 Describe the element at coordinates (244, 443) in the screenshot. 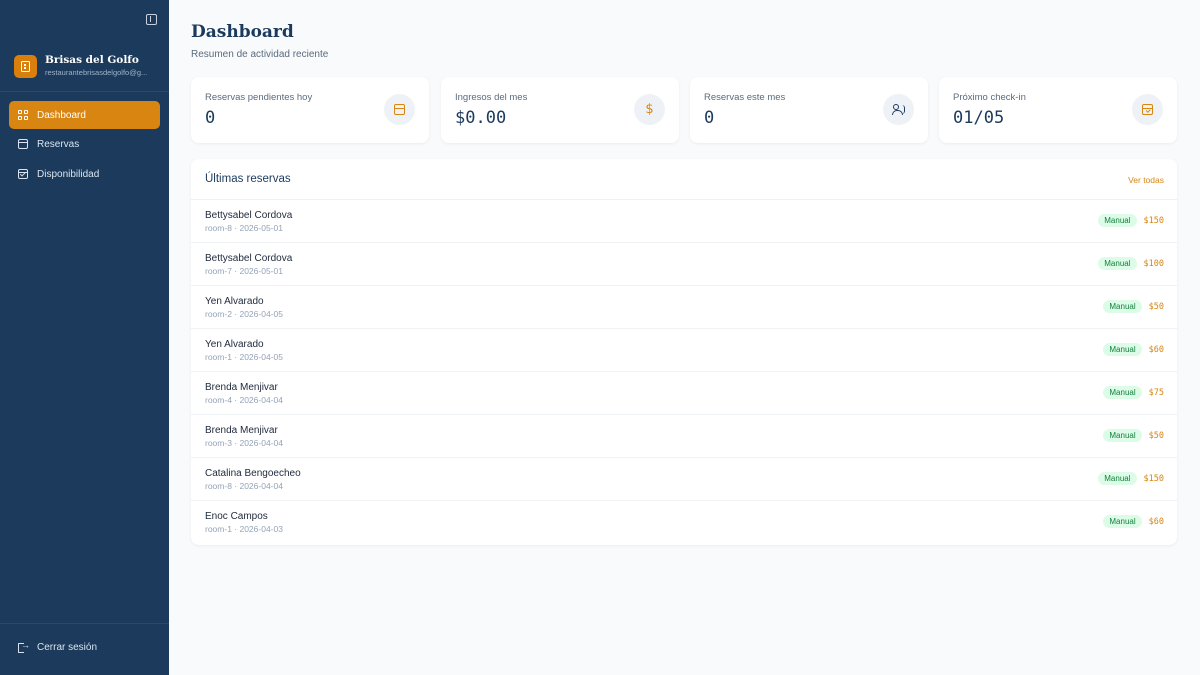

I see `booking-meta: room-3 · 2026-04-04` at that location.